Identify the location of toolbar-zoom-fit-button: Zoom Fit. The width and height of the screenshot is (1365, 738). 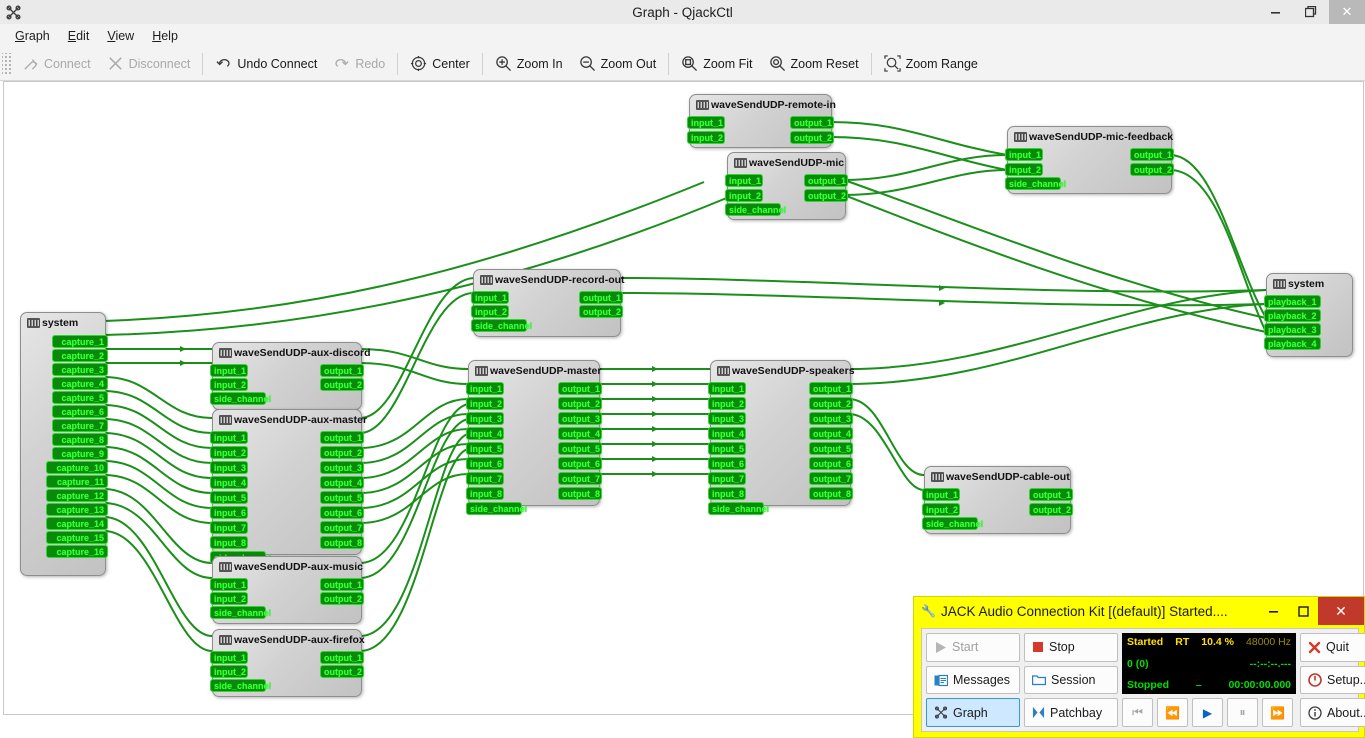
(716, 63).